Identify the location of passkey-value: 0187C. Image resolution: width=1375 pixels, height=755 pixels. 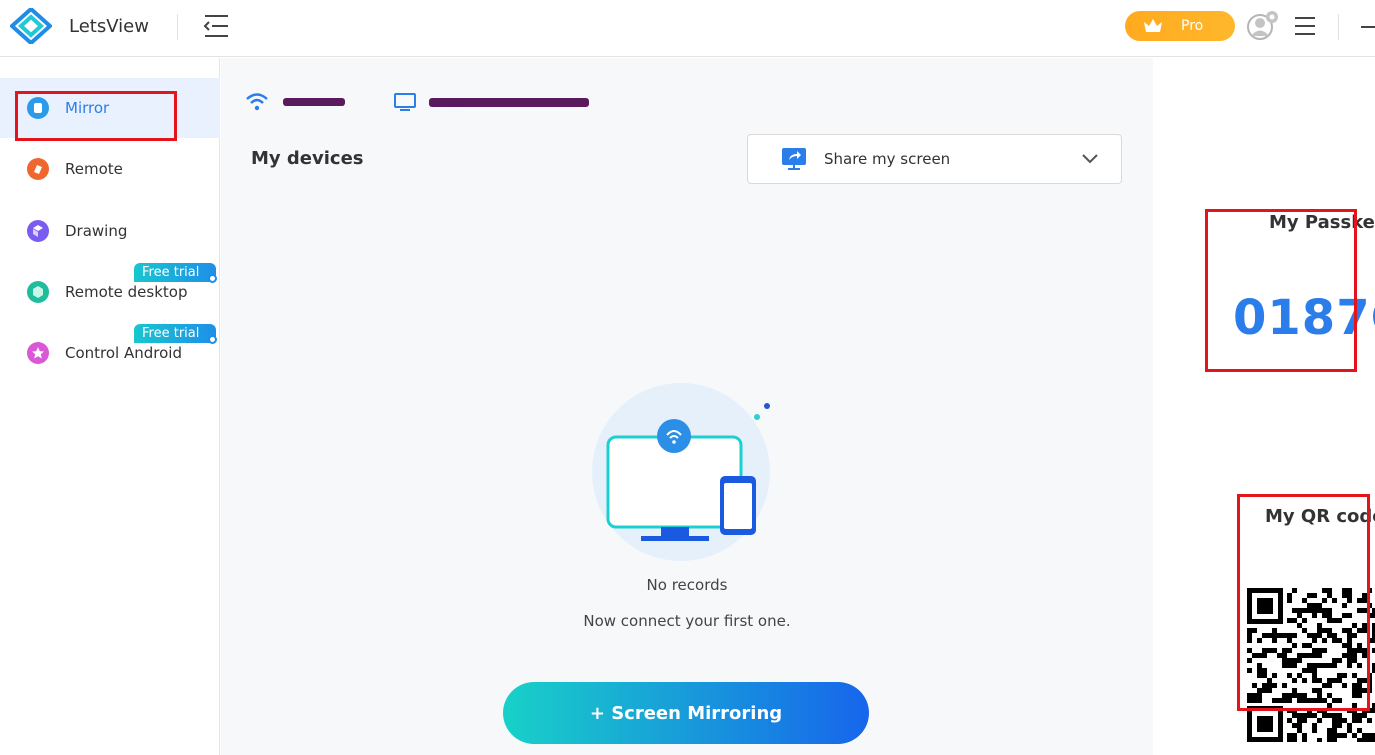
(1304, 318).